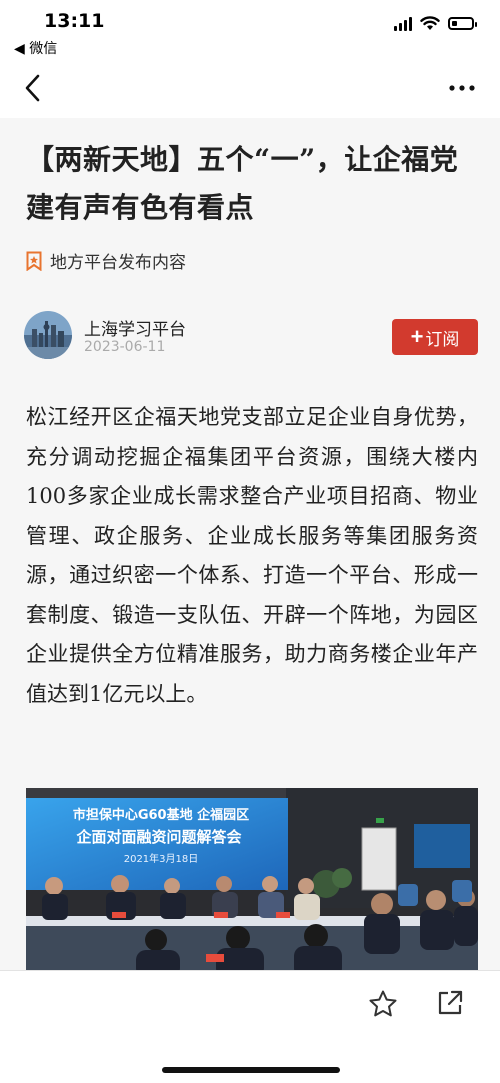 The image size is (500, 1083). What do you see at coordinates (125, 347) in the screenshot?
I see `publish-date: 2023-06-11` at bounding box center [125, 347].